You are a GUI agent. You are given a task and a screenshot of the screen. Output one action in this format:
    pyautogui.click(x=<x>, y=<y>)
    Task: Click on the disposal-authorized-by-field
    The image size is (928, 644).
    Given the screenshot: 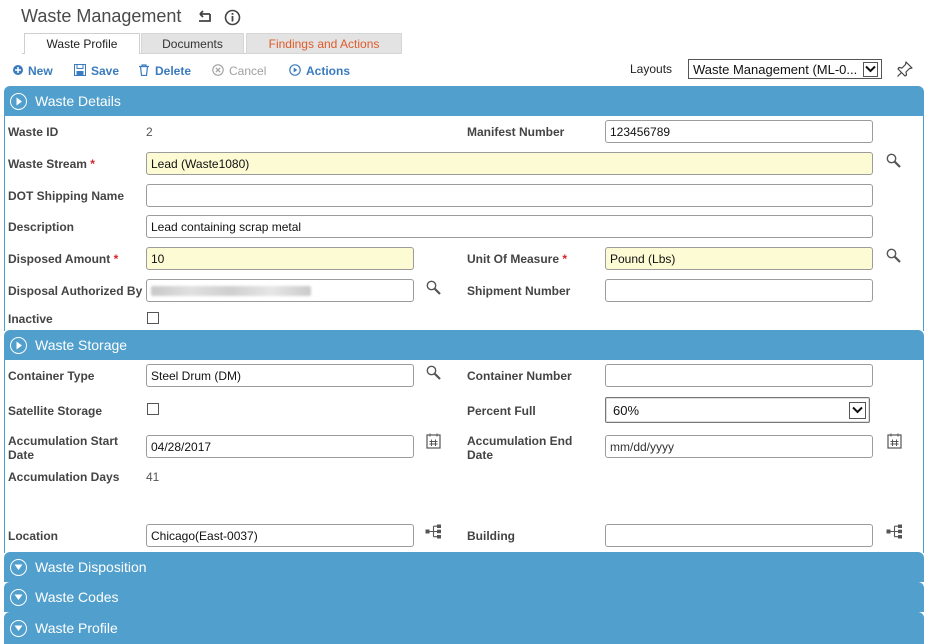 What is the action you would take?
    pyautogui.click(x=280, y=290)
    